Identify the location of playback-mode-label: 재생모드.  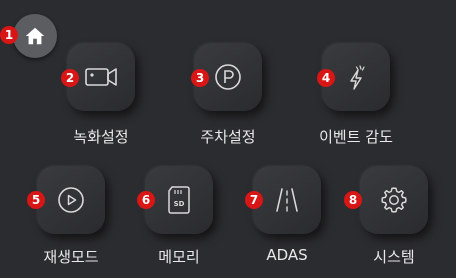
(71, 257).